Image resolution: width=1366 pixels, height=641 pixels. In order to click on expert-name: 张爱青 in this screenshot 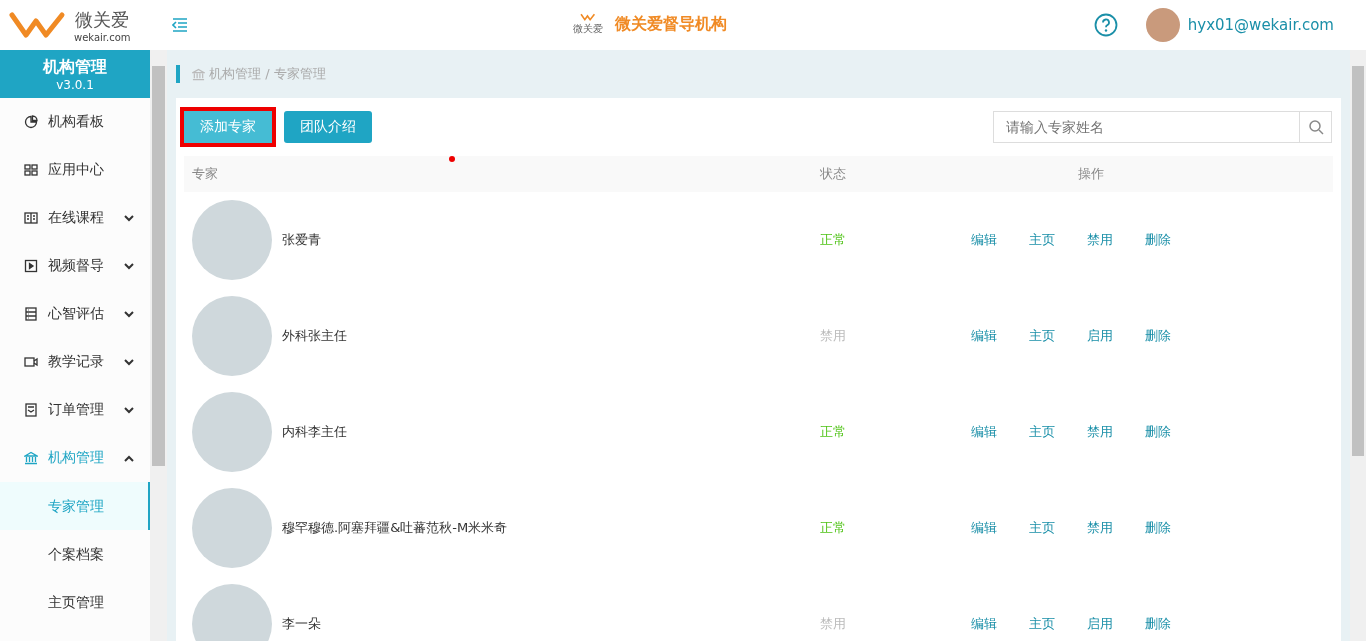, I will do `click(301, 240)`.